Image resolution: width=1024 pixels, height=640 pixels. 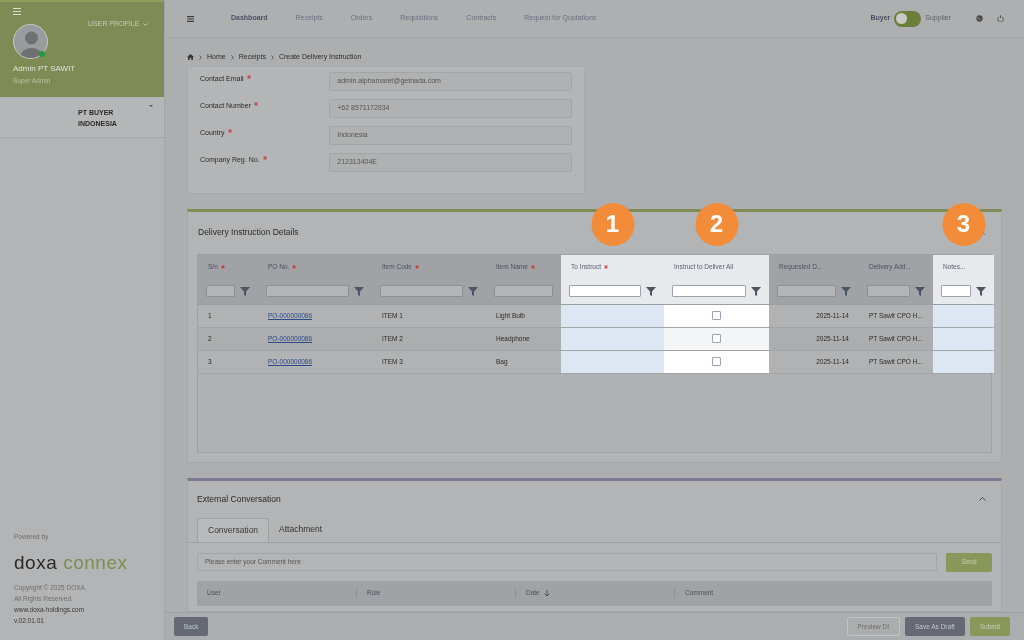 What do you see at coordinates (301, 529) in the screenshot?
I see `tab: Attachment` at bounding box center [301, 529].